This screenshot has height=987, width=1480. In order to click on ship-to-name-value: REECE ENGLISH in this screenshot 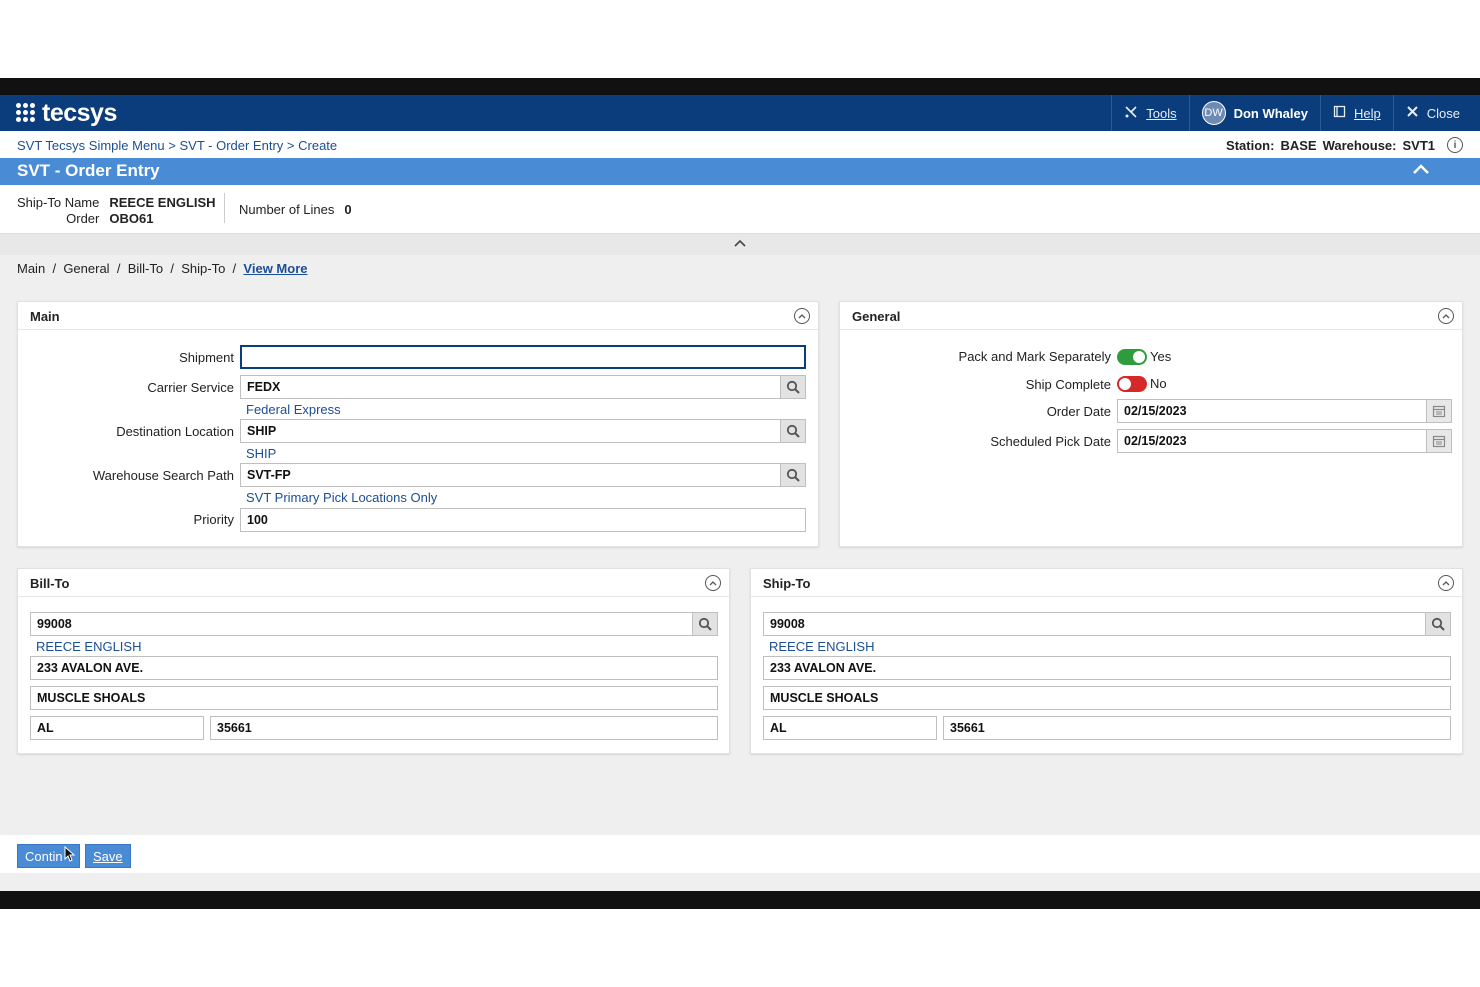, I will do `click(162, 202)`.